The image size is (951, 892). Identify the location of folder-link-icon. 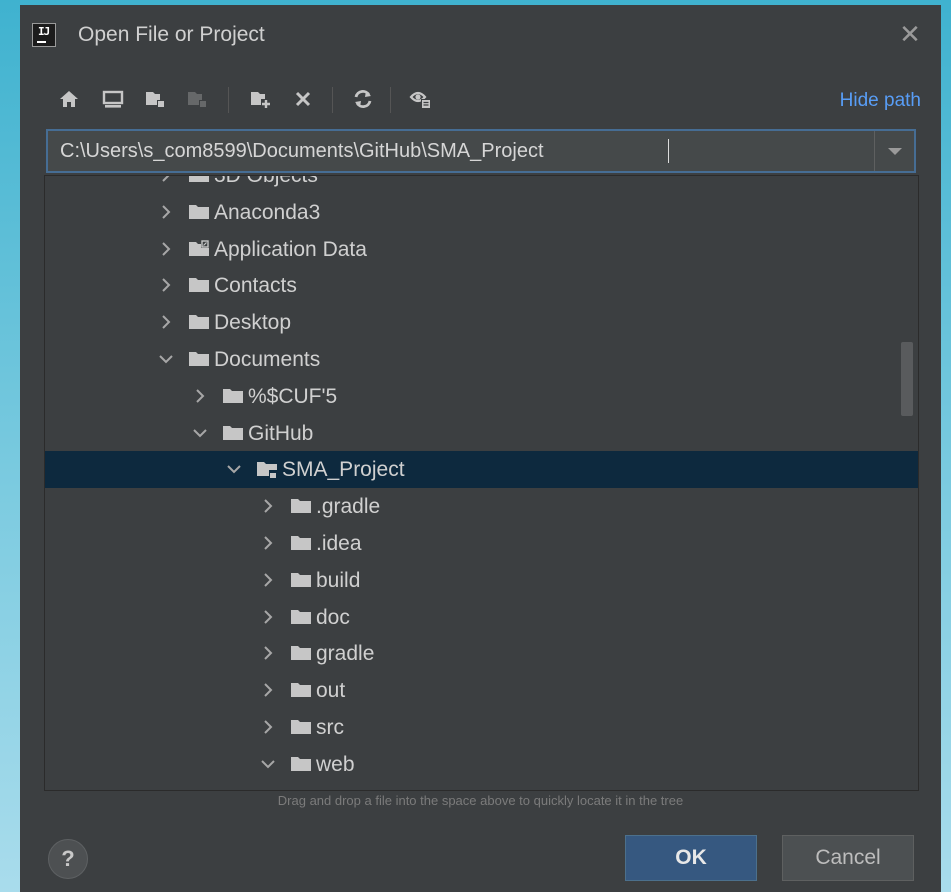
(199, 249).